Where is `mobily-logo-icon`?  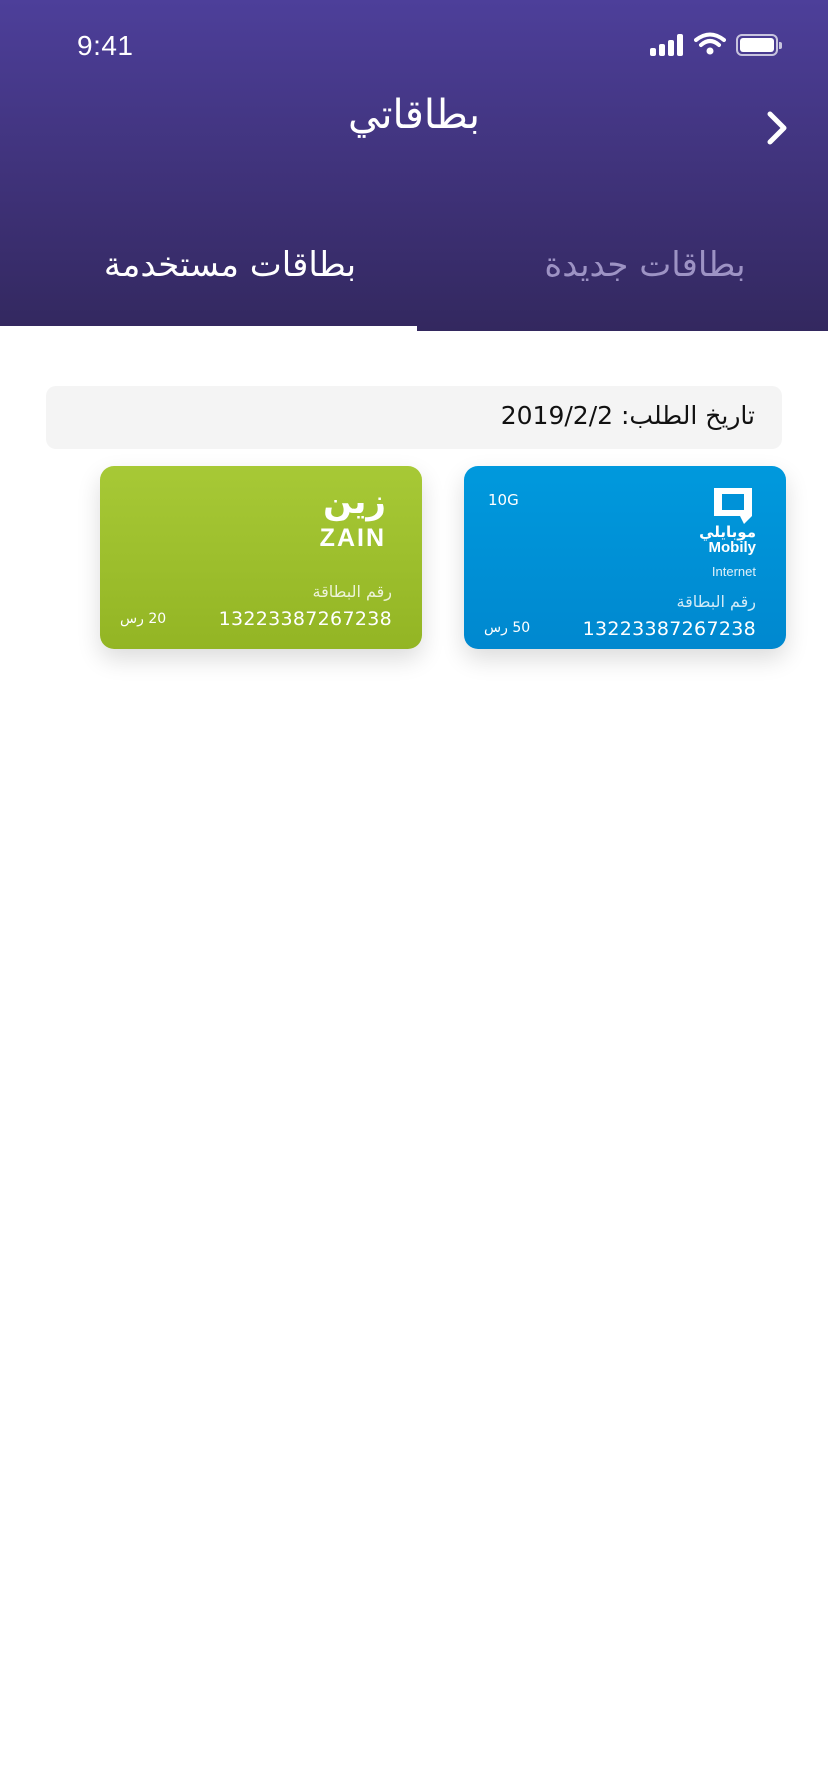
mobily-logo-icon is located at coordinates (733, 506).